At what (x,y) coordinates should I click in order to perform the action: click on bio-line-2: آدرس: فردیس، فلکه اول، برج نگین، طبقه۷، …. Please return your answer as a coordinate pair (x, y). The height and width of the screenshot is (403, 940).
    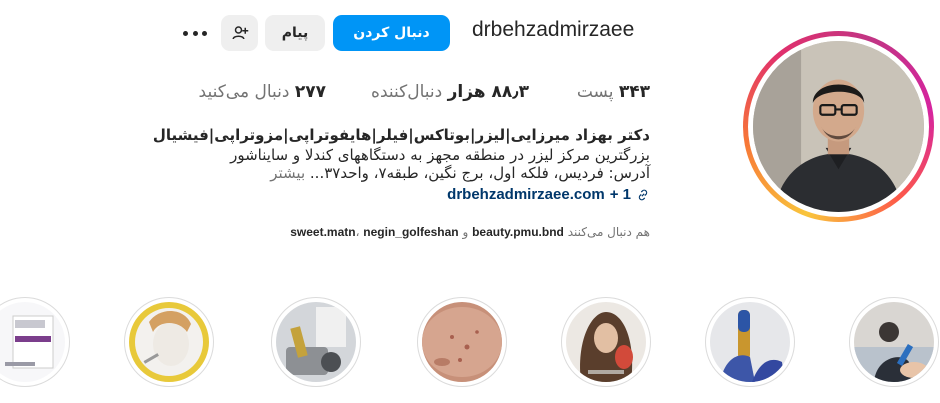
    Looking at the image, I should click on (460, 173).